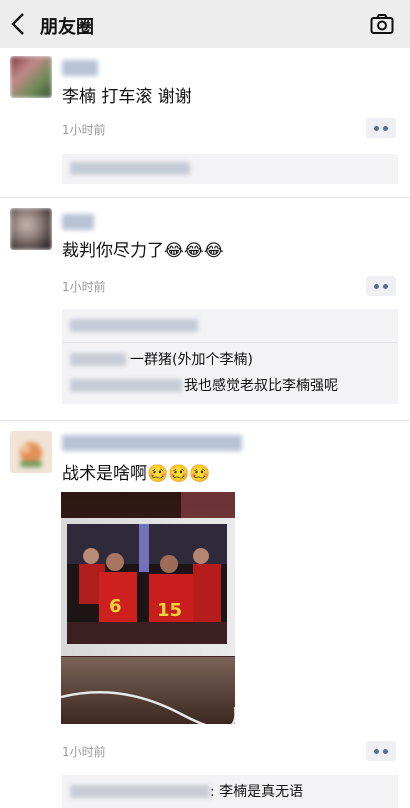 The width and height of the screenshot is (410, 808). I want to click on post-photo: 6 15, so click(148, 608).